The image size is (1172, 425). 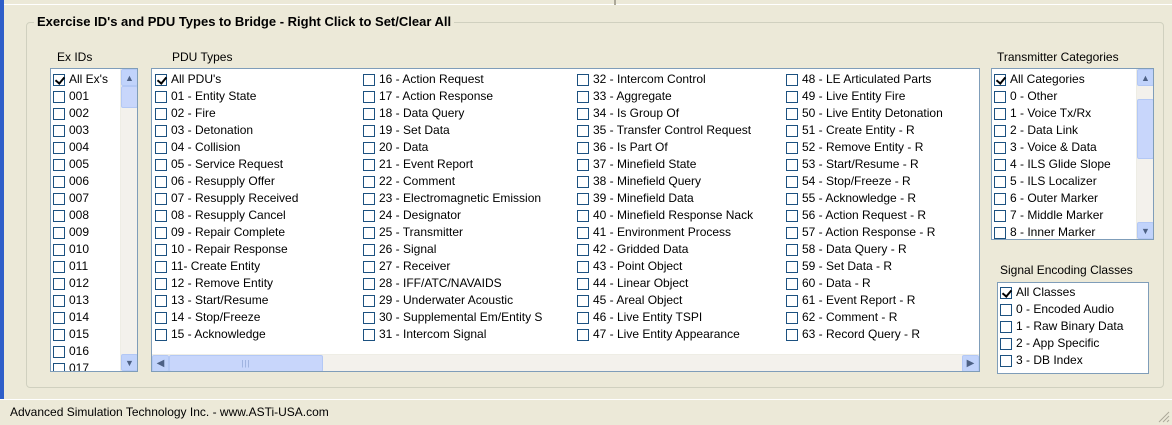 What do you see at coordinates (451, 300) in the screenshot?
I see `pdu-type-item: 29 - Underwater Acoustic` at bounding box center [451, 300].